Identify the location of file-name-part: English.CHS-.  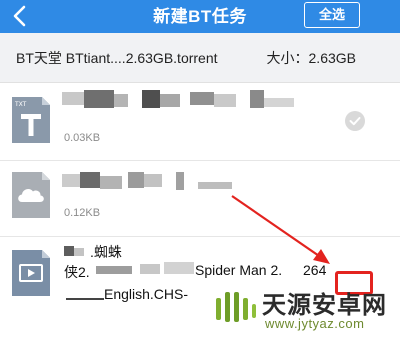
(146, 294).